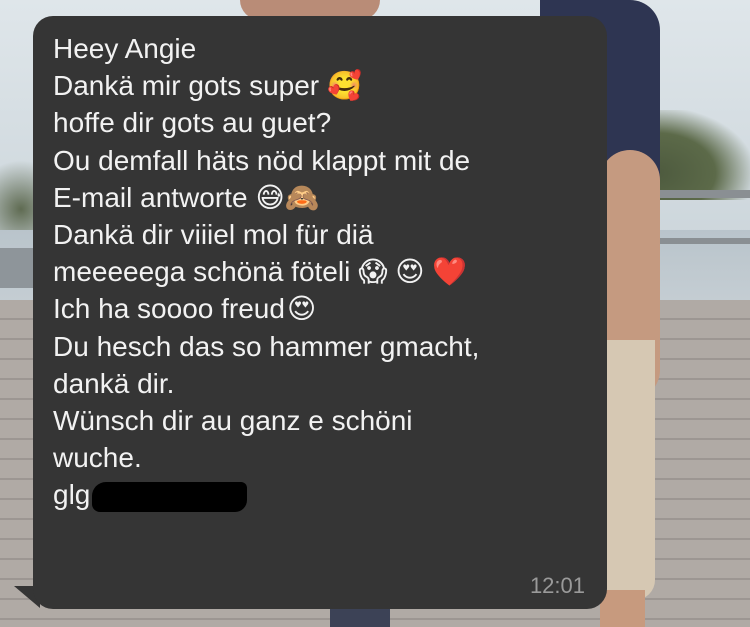 The image size is (750, 627). I want to click on message-line: Du hesch das so hammer gmacht,, so click(266, 346).